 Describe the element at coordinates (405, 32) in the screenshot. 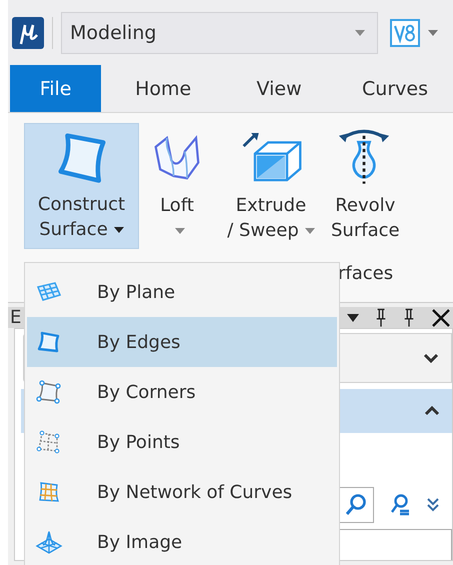

I see `v8-icon` at that location.